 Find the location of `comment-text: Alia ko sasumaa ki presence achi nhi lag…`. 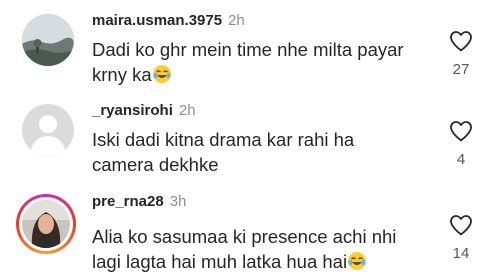

comment-text: Alia ko sasumaa ki presence achi nhi lag… is located at coordinates (244, 249).